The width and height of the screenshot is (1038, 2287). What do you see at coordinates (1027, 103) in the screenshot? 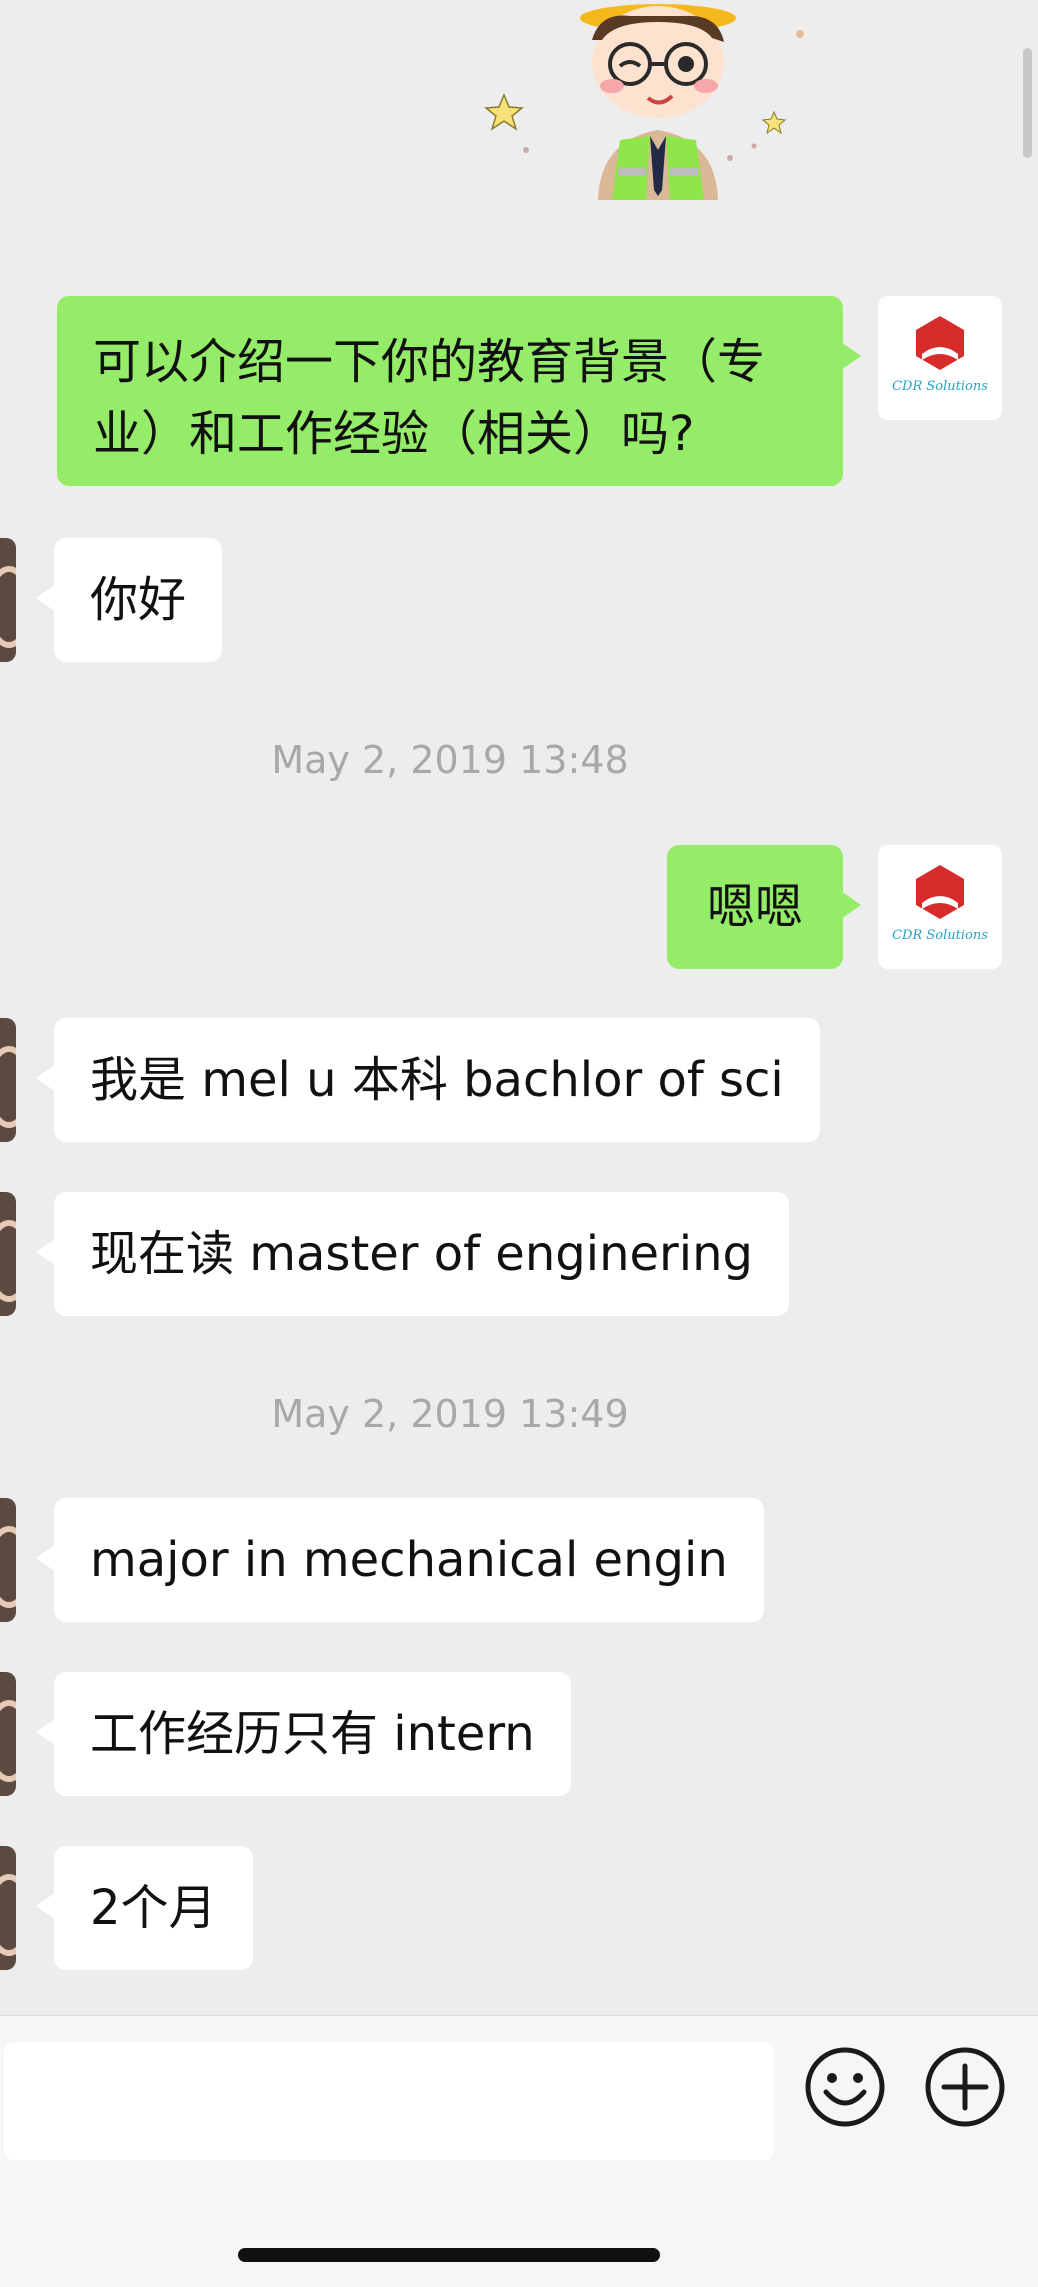
I see `scrollbar` at bounding box center [1027, 103].